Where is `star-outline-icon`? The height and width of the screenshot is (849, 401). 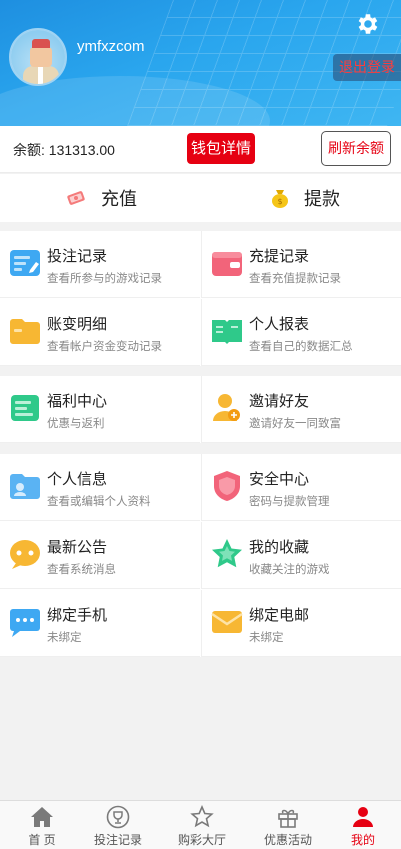 star-outline-icon is located at coordinates (202, 816).